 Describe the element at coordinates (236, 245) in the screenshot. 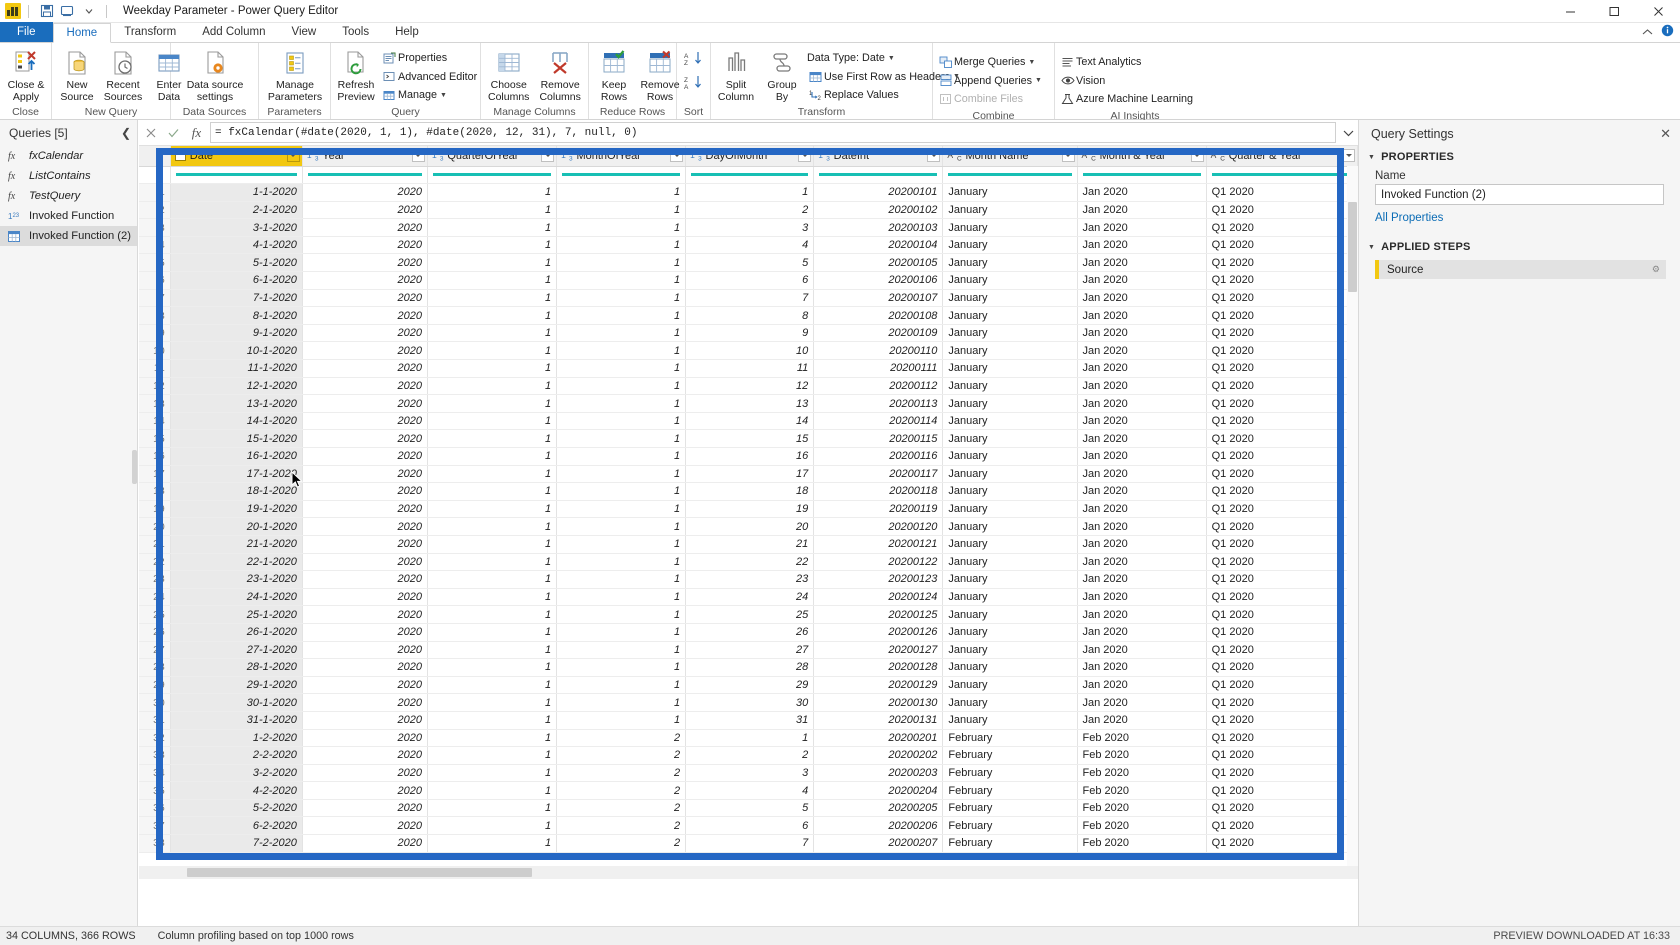

I see `table-cell-date: 4-1-2020` at that location.